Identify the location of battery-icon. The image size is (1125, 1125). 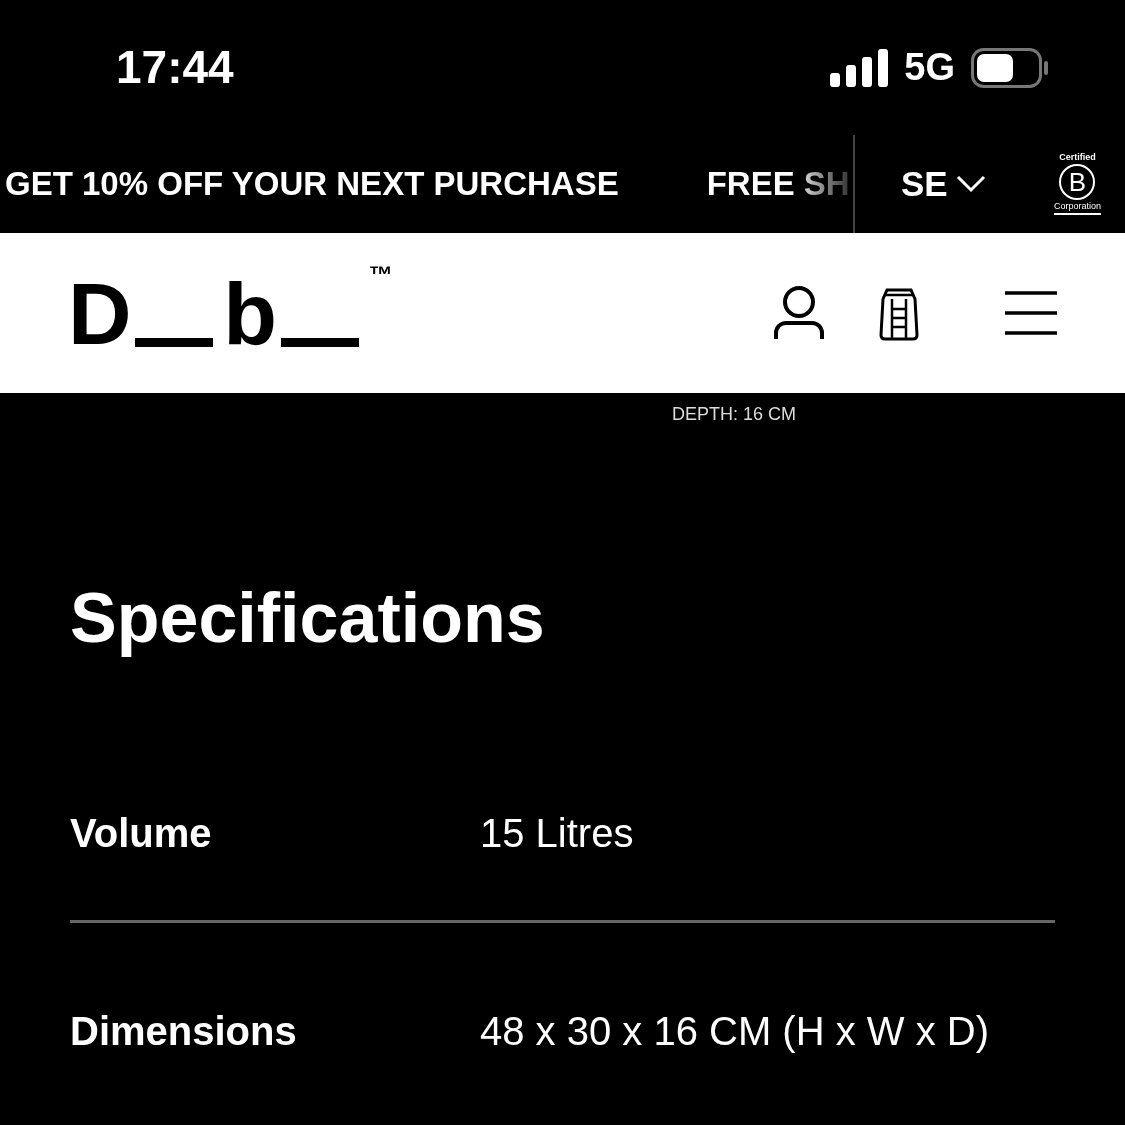
(1010, 67).